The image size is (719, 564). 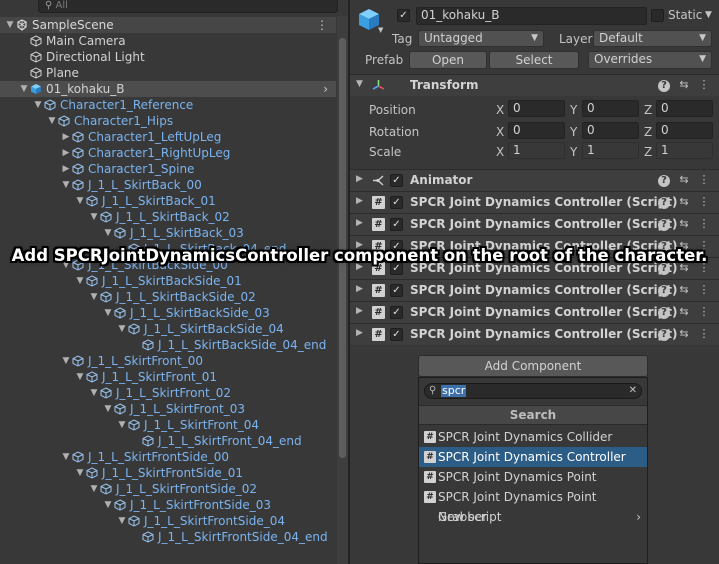 I want to click on component-result-item: New script ›, so click(x=533, y=517).